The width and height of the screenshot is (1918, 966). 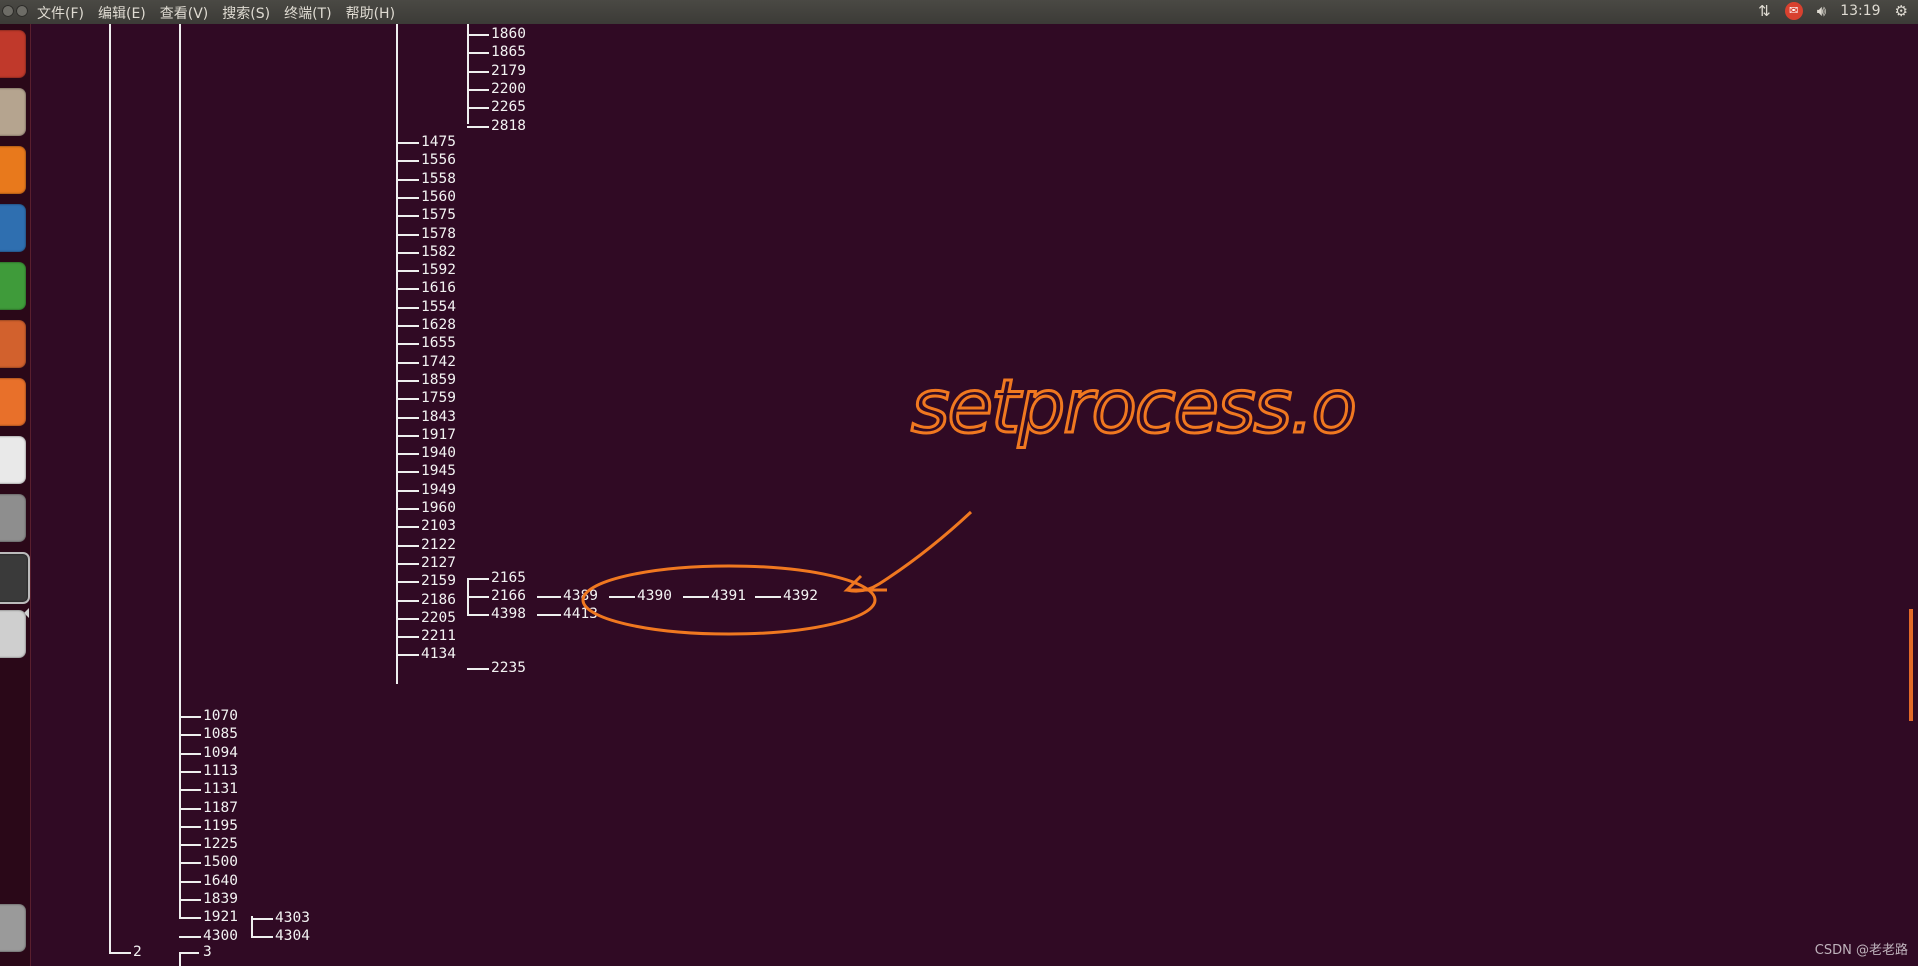 What do you see at coordinates (1911, 665) in the screenshot?
I see `scrollbar-thumb` at bounding box center [1911, 665].